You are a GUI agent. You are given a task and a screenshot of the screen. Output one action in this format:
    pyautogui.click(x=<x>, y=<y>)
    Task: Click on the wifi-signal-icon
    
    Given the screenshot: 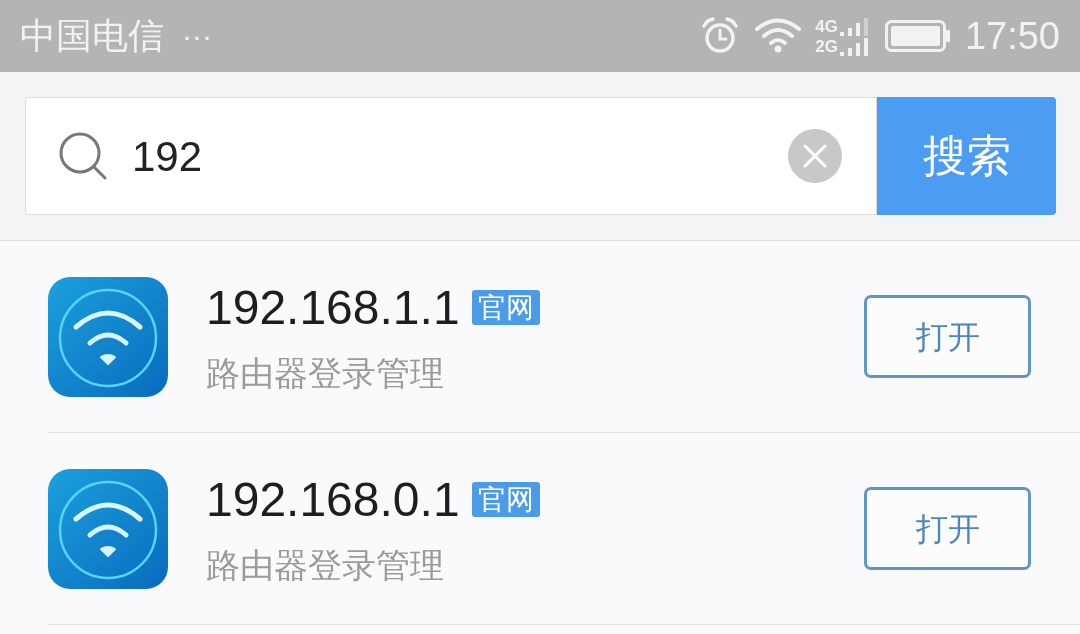 What is the action you would take?
    pyautogui.click(x=778, y=36)
    